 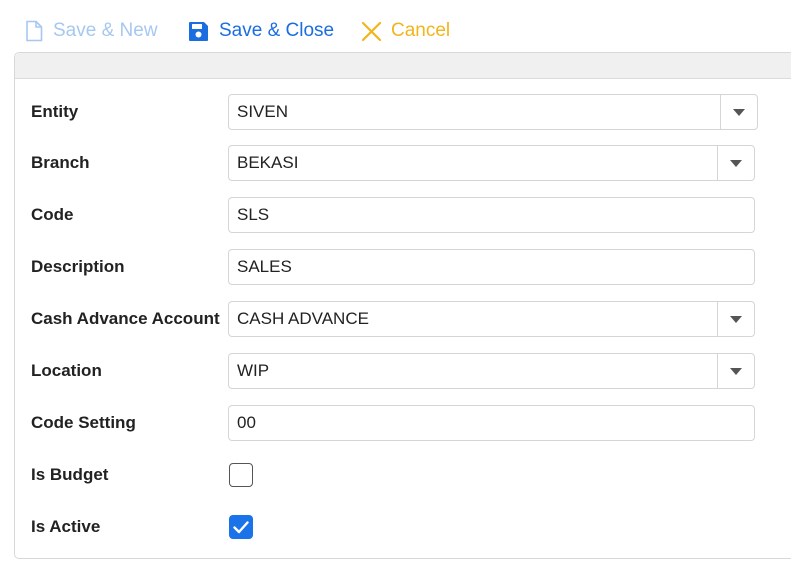 I want to click on code-row: Code SLS, so click(x=403, y=215).